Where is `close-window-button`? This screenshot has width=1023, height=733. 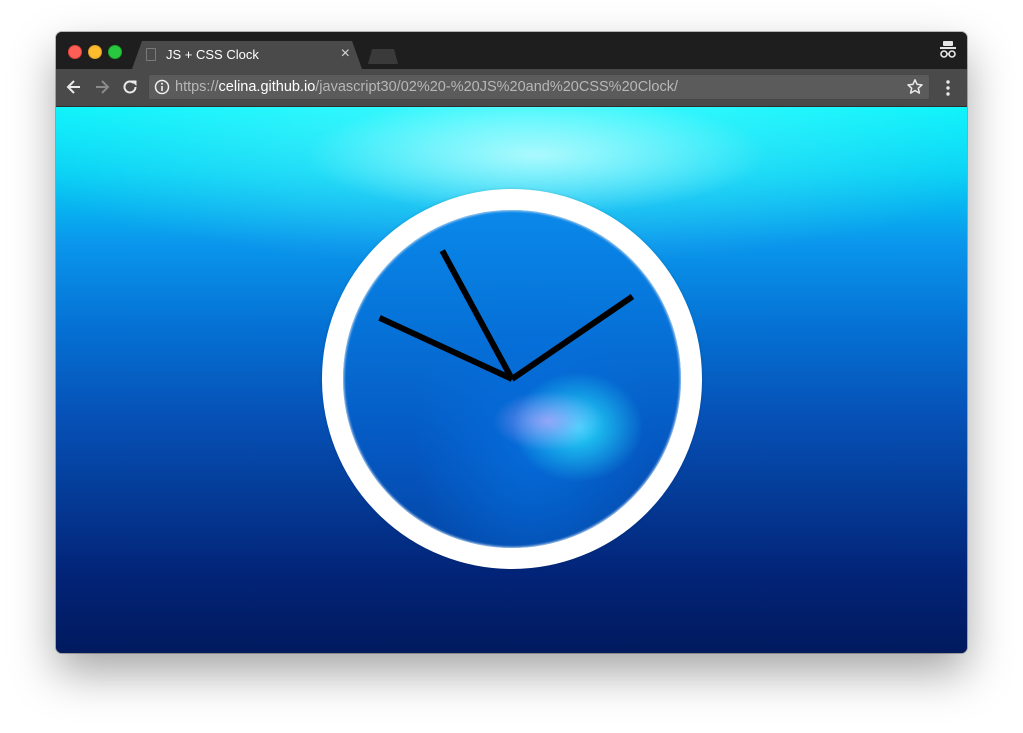 close-window-button is located at coordinates (75, 52).